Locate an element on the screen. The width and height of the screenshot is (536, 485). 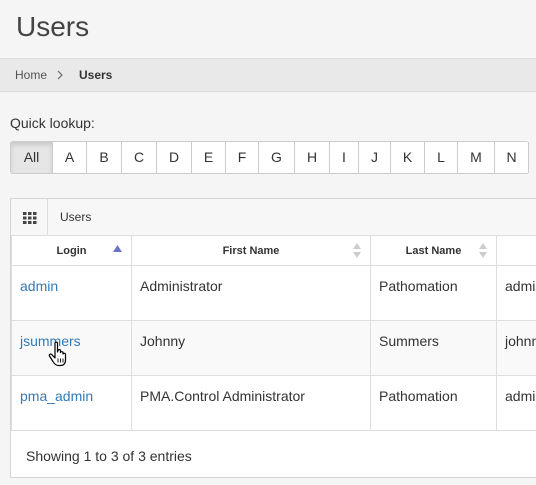
first-name-cell: PMA.Control Administrator is located at coordinates (251, 403).